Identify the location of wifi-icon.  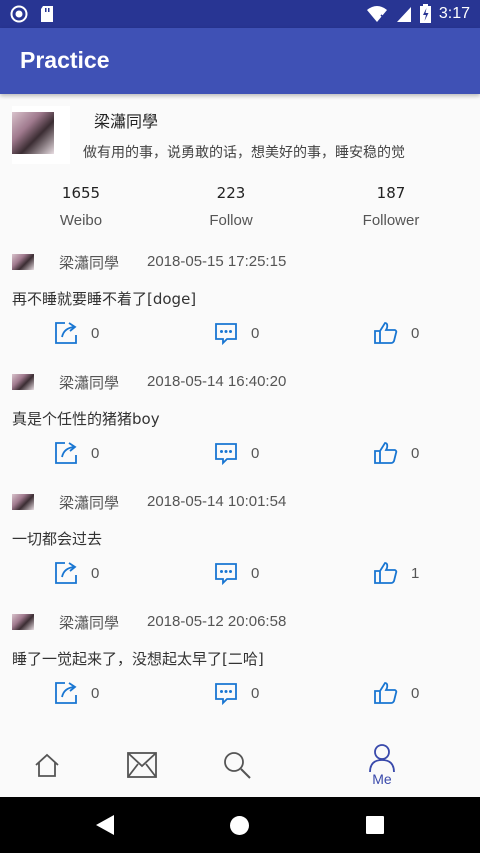
(376, 13).